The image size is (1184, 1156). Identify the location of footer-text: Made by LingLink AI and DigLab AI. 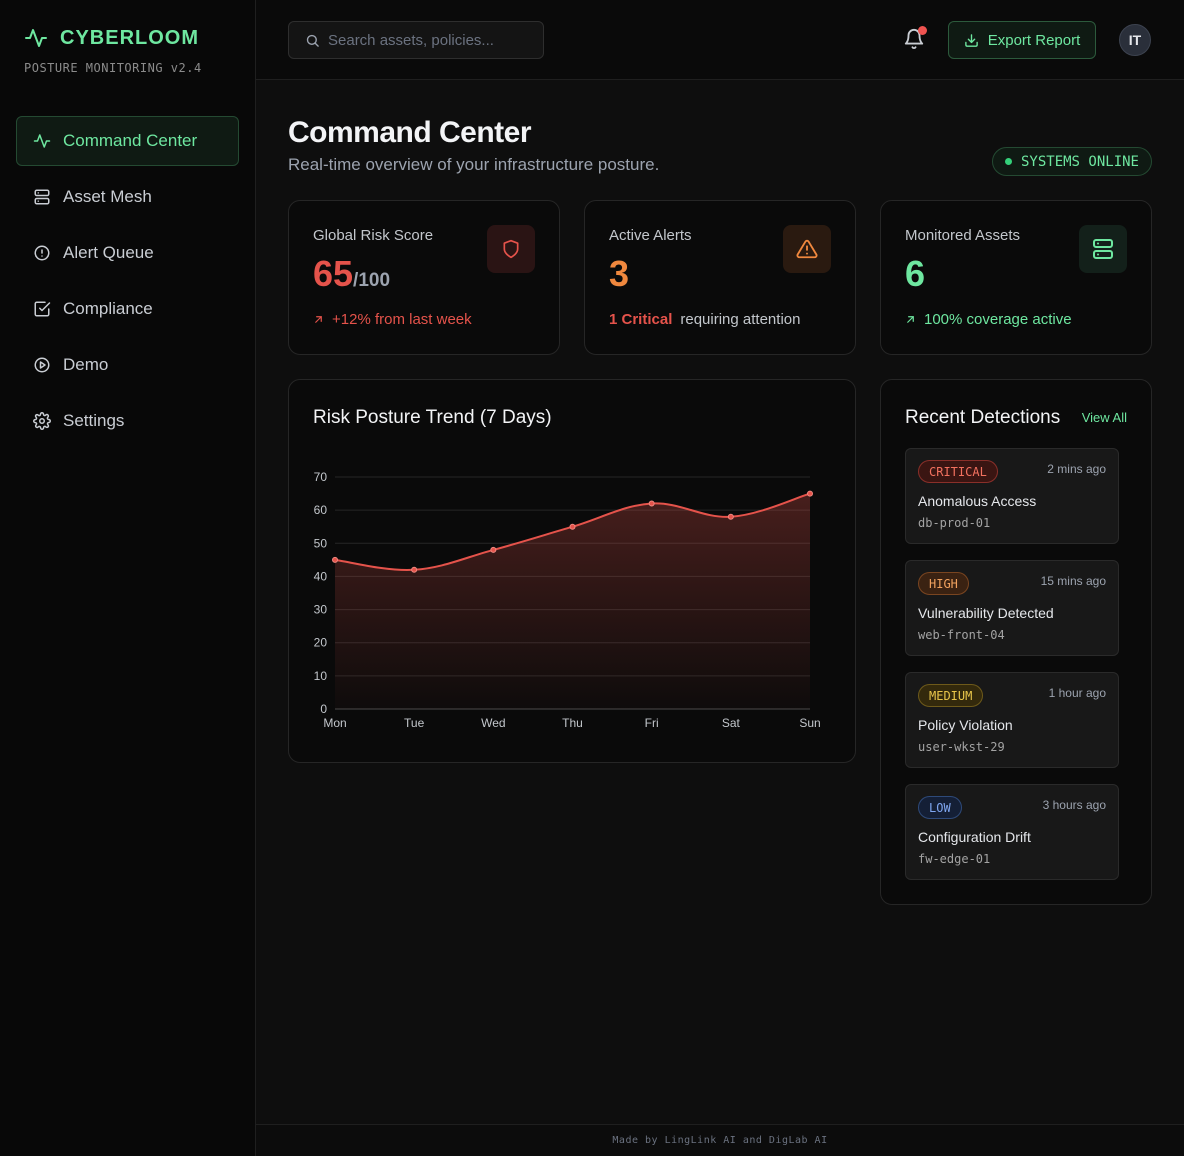
(720, 1140).